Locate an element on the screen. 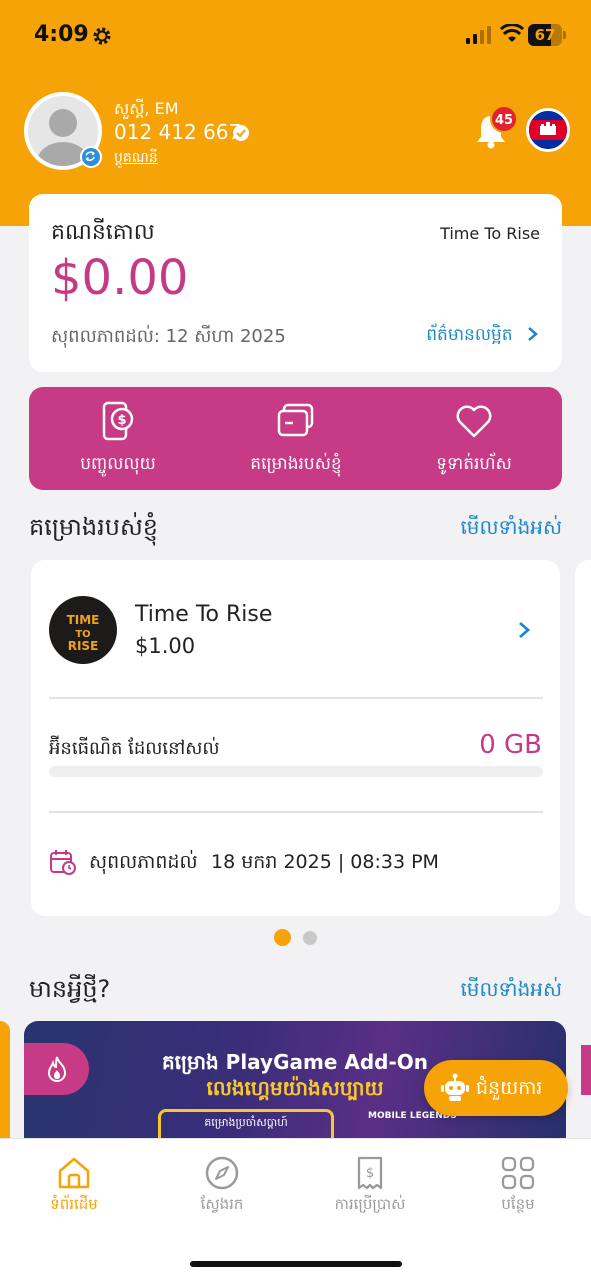  status-time: 4:09 is located at coordinates (61, 34).